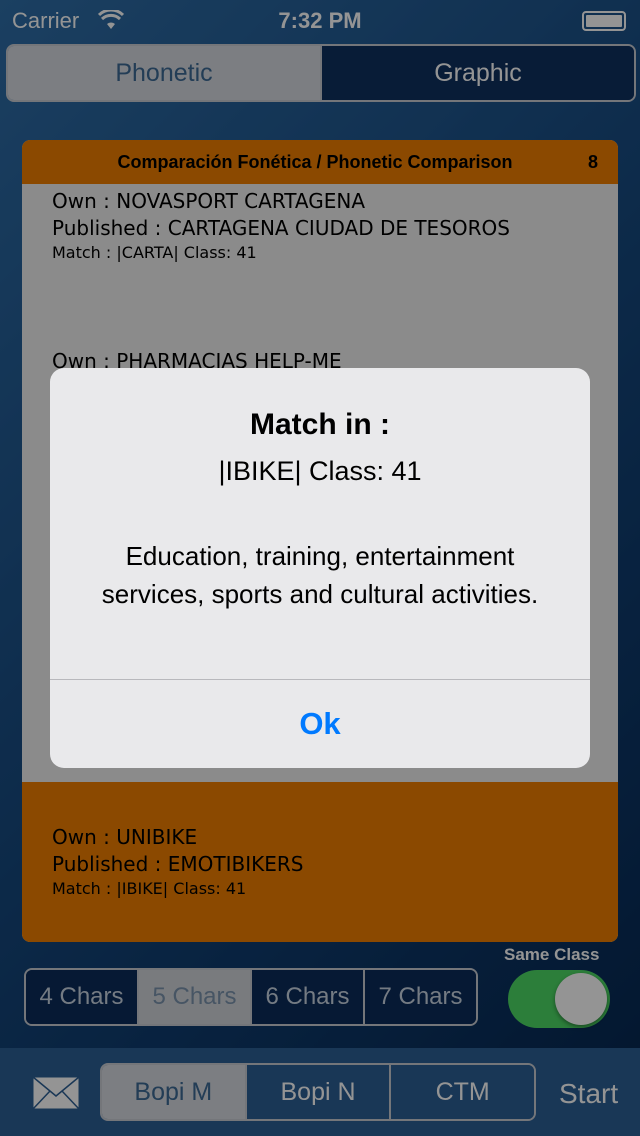 Image resolution: width=640 pixels, height=1136 pixels. I want to click on ok-button: Ok, so click(320, 724).